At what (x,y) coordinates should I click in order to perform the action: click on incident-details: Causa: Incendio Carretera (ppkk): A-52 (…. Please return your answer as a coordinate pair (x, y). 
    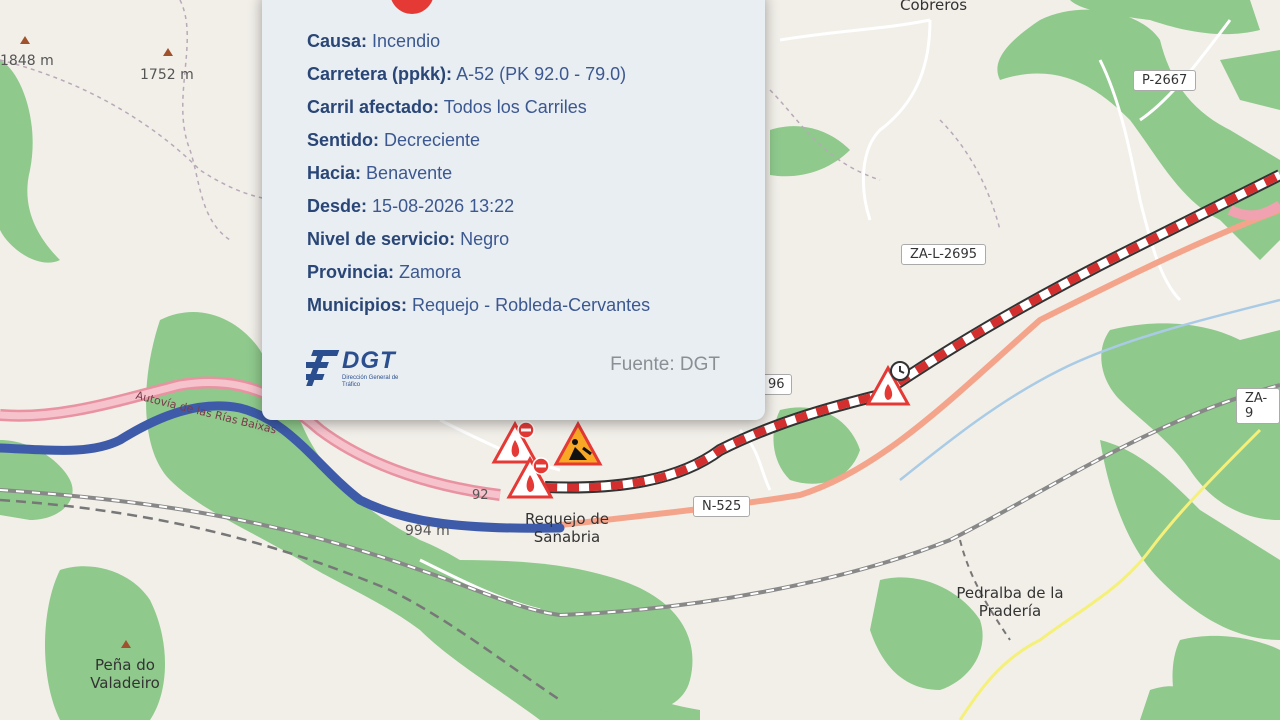
    Looking at the image, I should click on (478, 173).